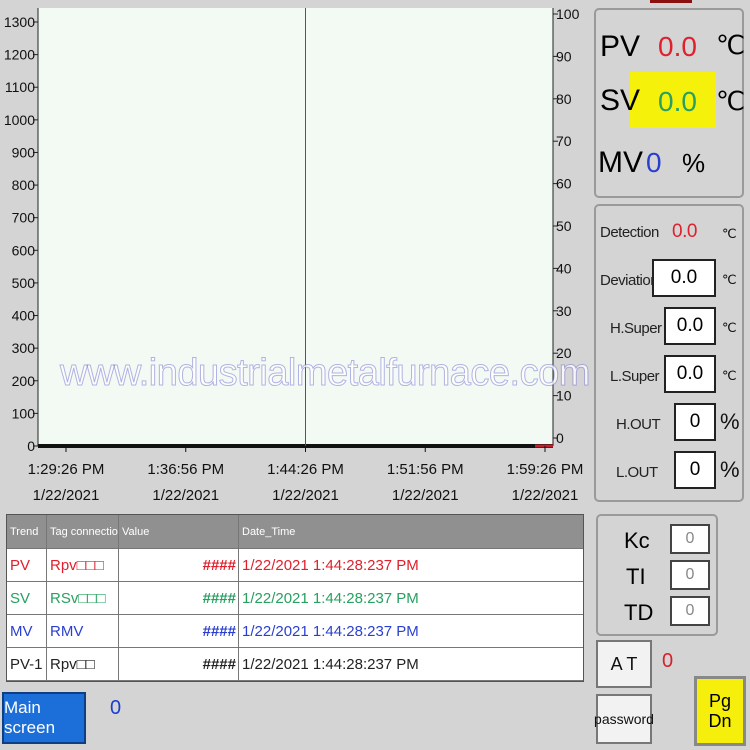 Image resolution: width=750 pixels, height=750 pixels. What do you see at coordinates (636, 328) in the screenshot?
I see `hsuper-label: H.Super` at bounding box center [636, 328].